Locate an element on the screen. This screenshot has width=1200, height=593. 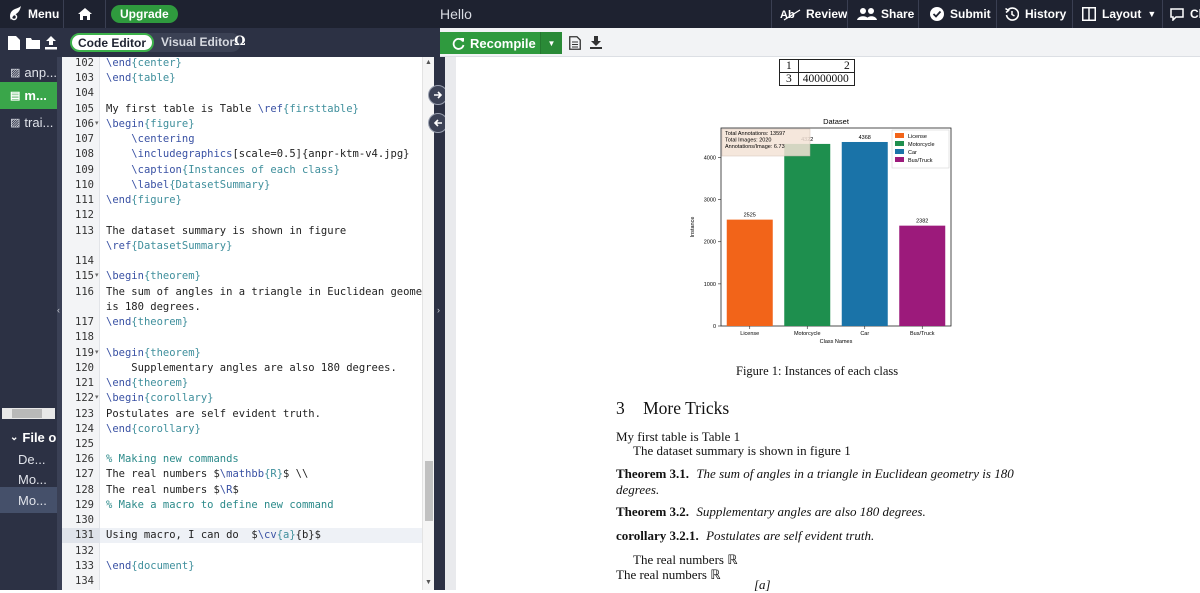
download-icon is located at coordinates (596, 42).